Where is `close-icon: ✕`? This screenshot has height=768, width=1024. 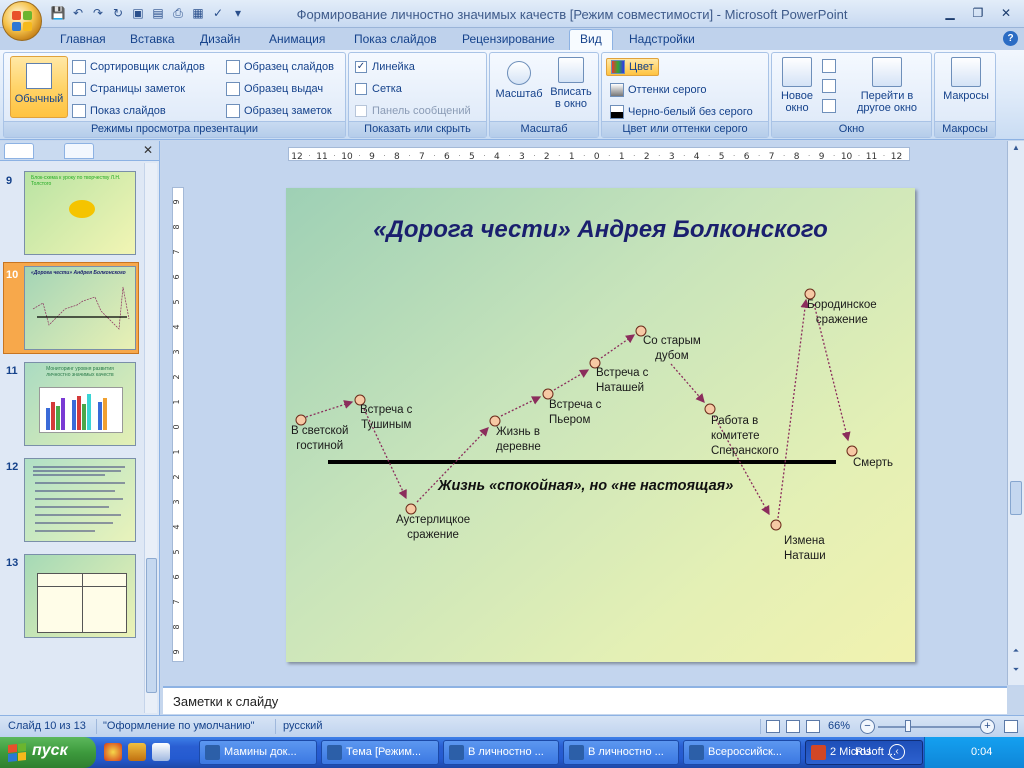 close-icon: ✕ is located at coordinates (1006, 12).